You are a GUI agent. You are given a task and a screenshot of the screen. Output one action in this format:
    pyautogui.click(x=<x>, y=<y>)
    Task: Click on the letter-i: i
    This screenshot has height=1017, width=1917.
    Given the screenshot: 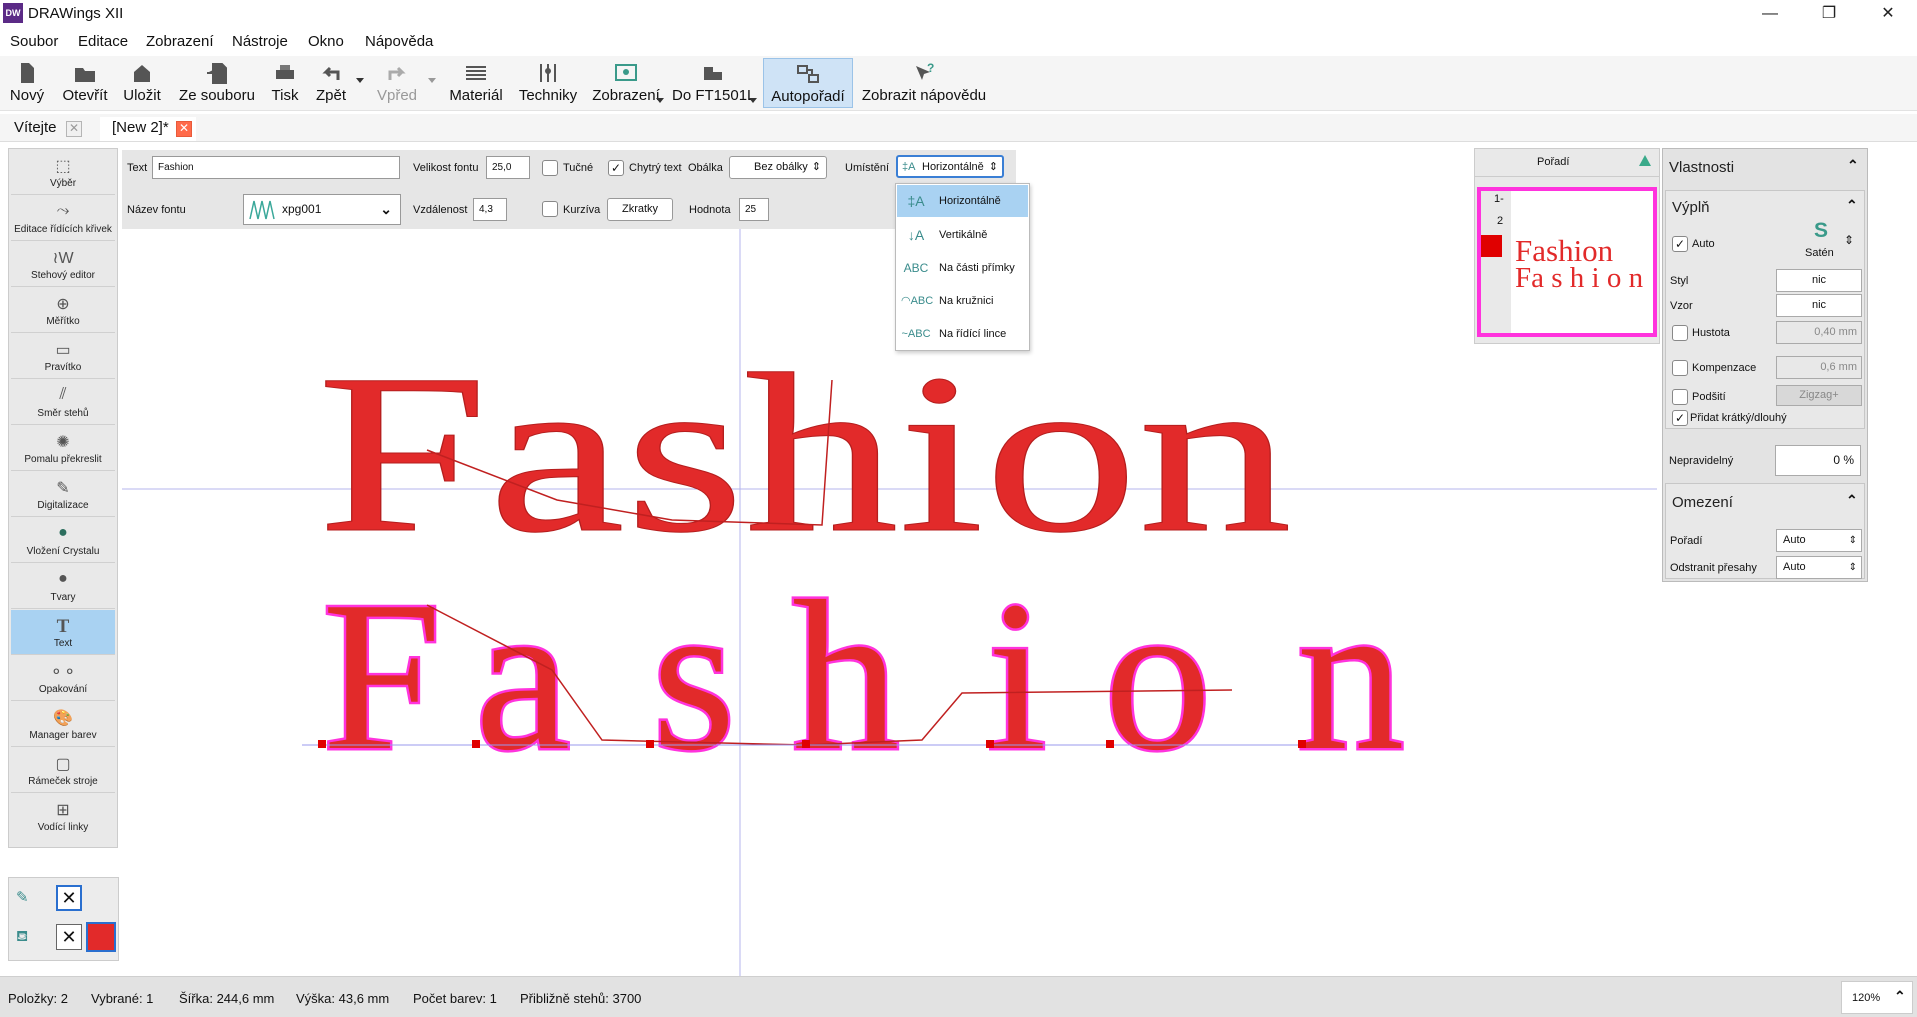 What is the action you would take?
    pyautogui.click(x=1017, y=676)
    